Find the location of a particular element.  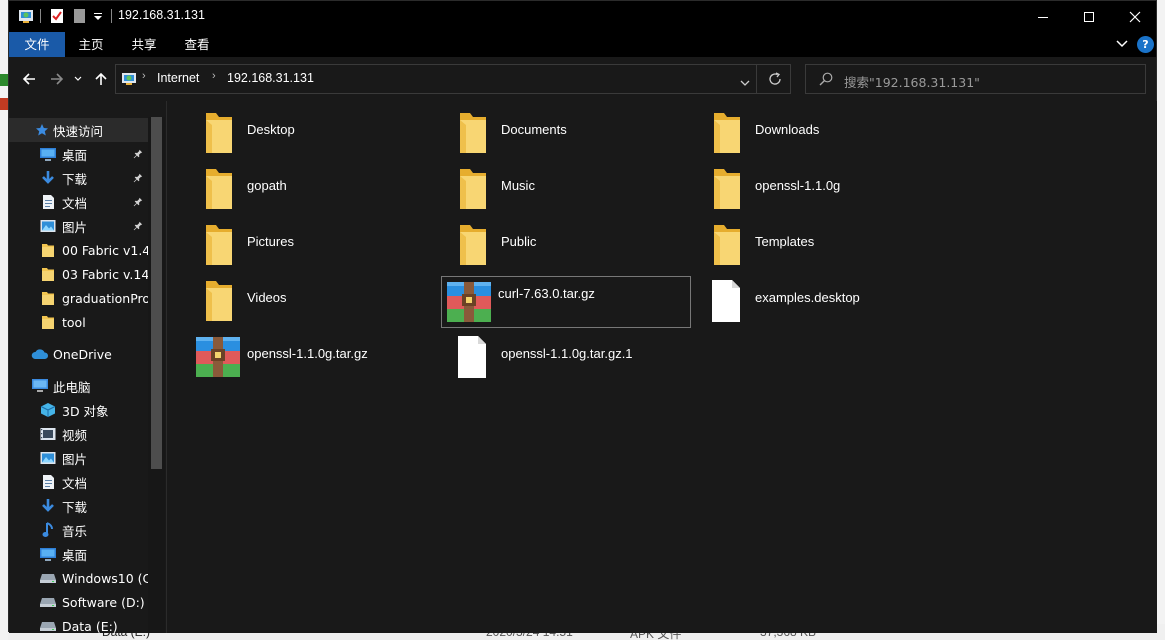

sidebar-item-label: Software (D:) is located at coordinates (103, 602).